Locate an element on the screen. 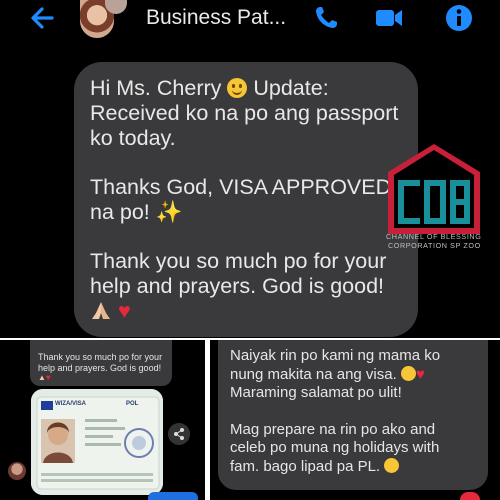 This screenshot has height=500, width=500. visa-document-image is located at coordinates (97, 442).